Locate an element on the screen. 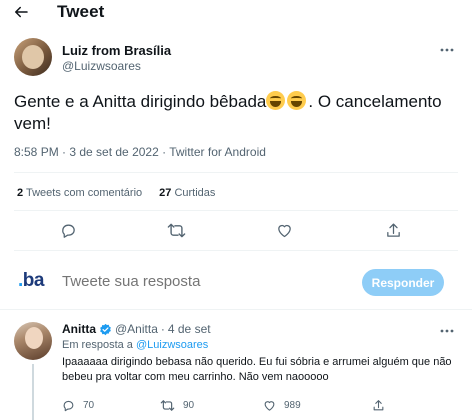 This screenshot has width=472, height=420. tweet-text-part1: Gente e a Anitta dirigindo bêbada is located at coordinates (140, 101).